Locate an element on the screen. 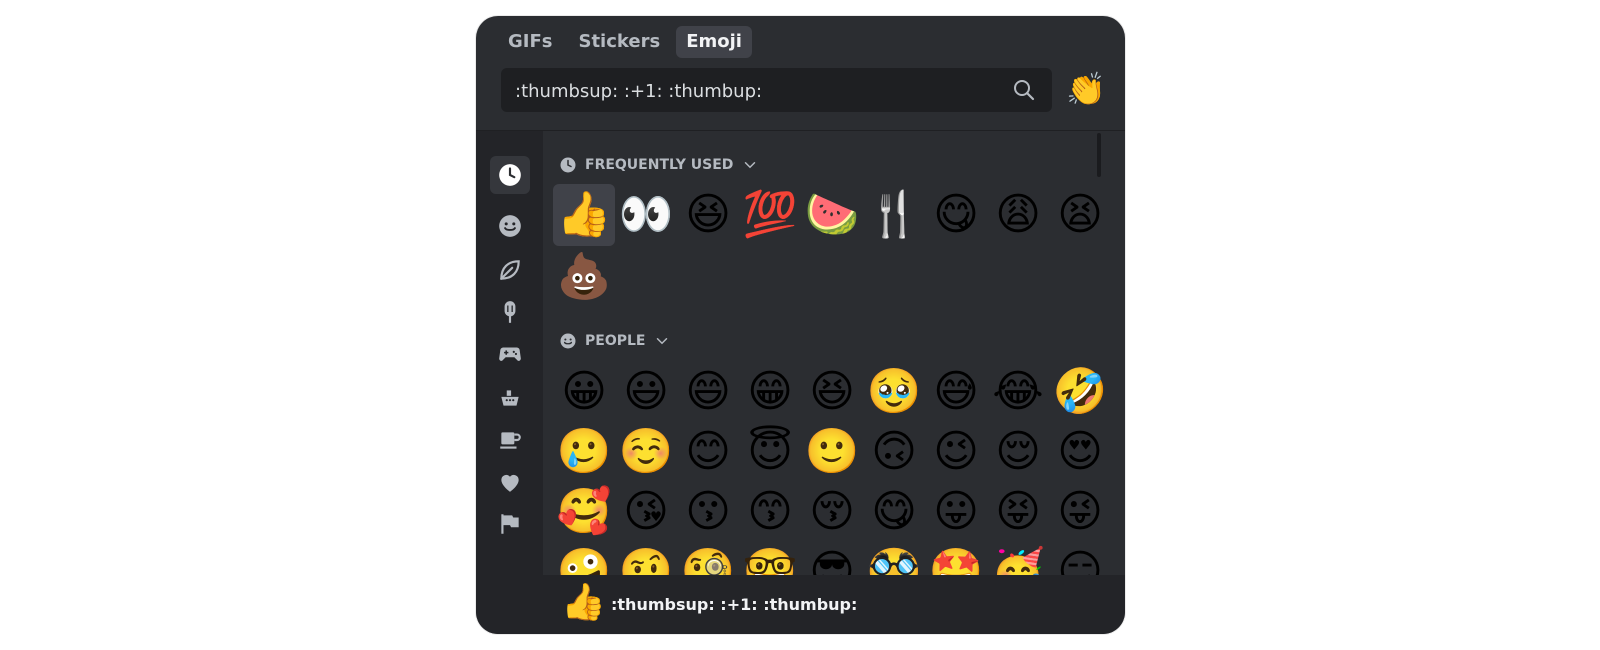 This screenshot has width=1600, height=650. emoji-row: 😀 😃 😄 😁 😆 🥹 😅 😂 🤣 is located at coordinates (832, 392).